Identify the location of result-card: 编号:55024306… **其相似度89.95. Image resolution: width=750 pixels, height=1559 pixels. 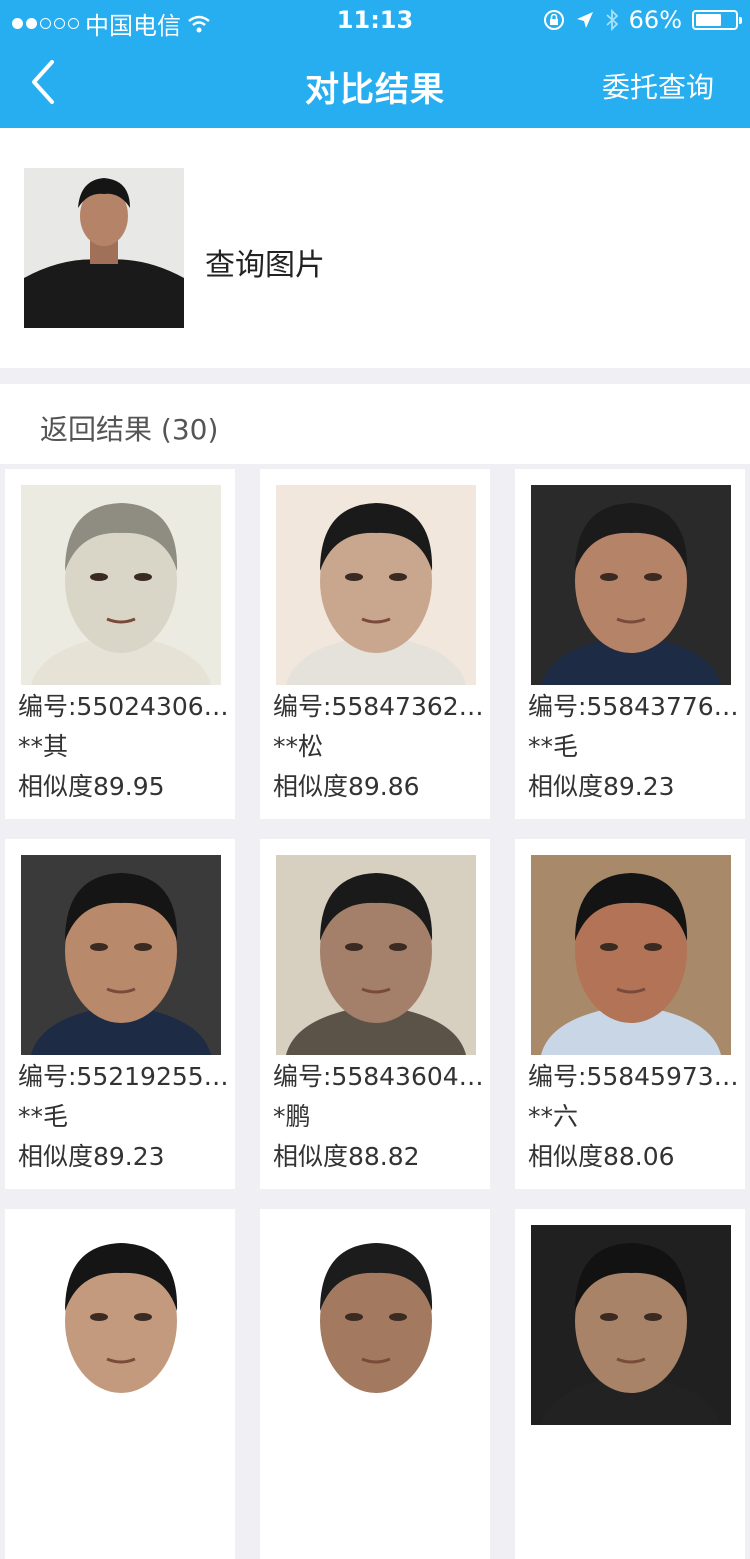
(120, 644).